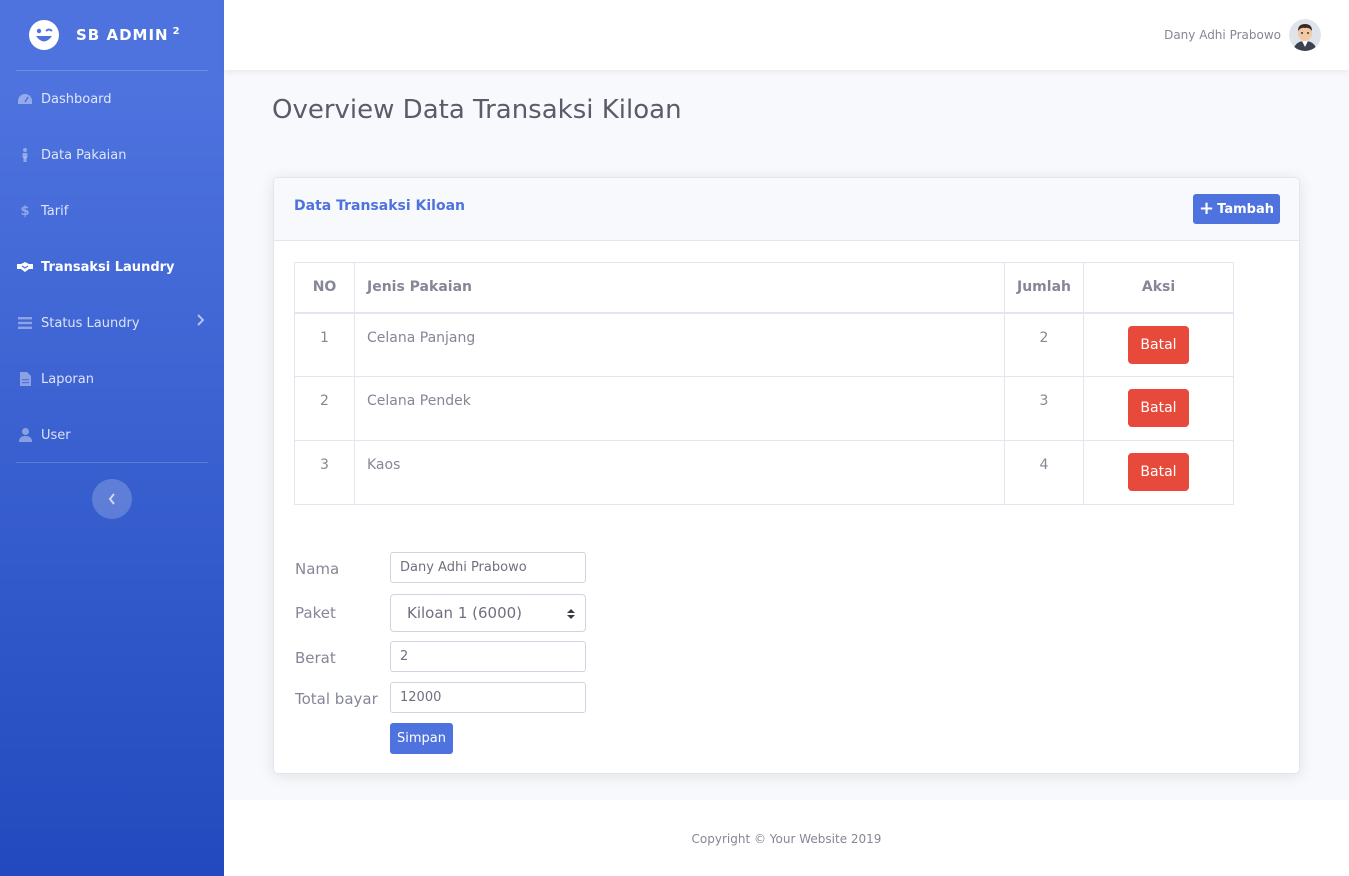 This screenshot has height=876, width=1349. What do you see at coordinates (1044, 344) in the screenshot?
I see `cell-jumlah: 2` at bounding box center [1044, 344].